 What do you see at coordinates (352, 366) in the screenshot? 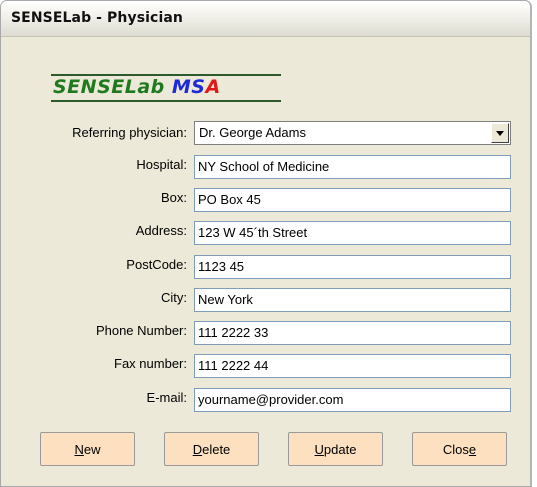
I see `fax-number-field: 111 2222 44` at bounding box center [352, 366].